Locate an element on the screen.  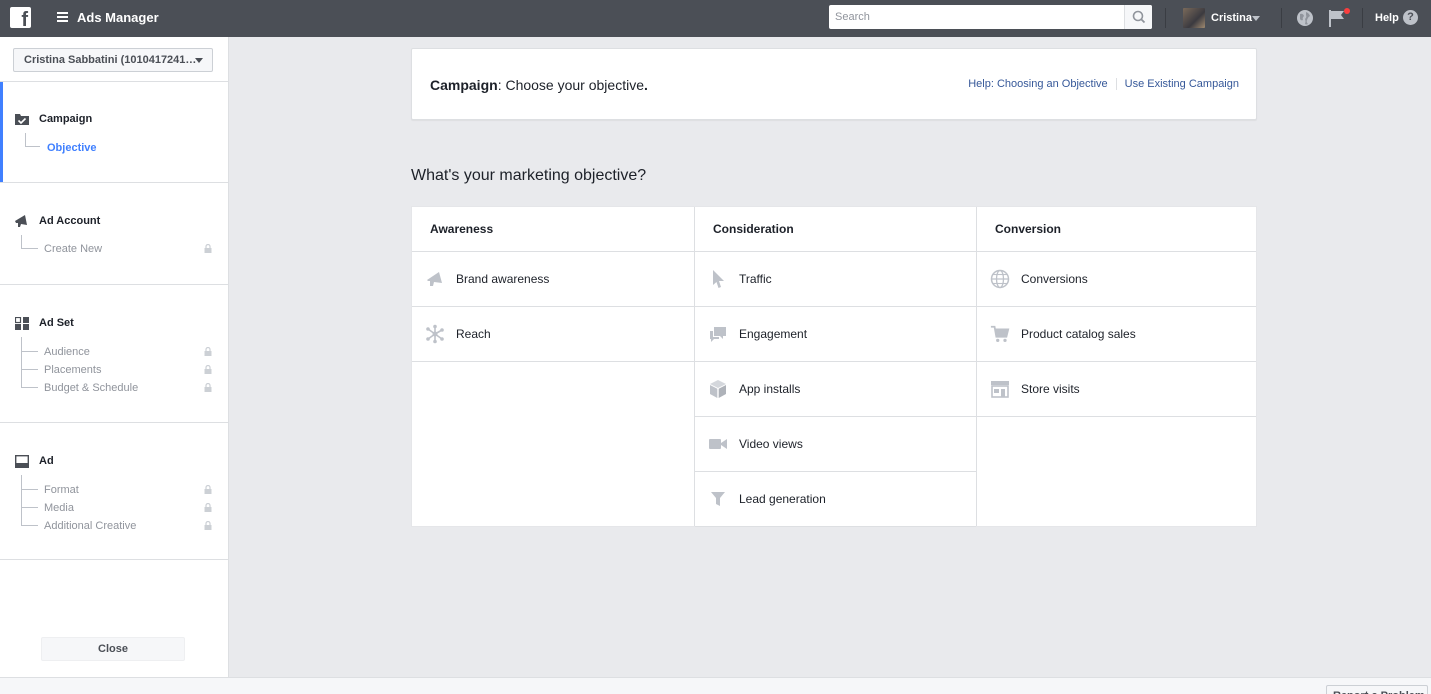
sidebar-heading-ad-account: Ad Account is located at coordinates (57, 221).